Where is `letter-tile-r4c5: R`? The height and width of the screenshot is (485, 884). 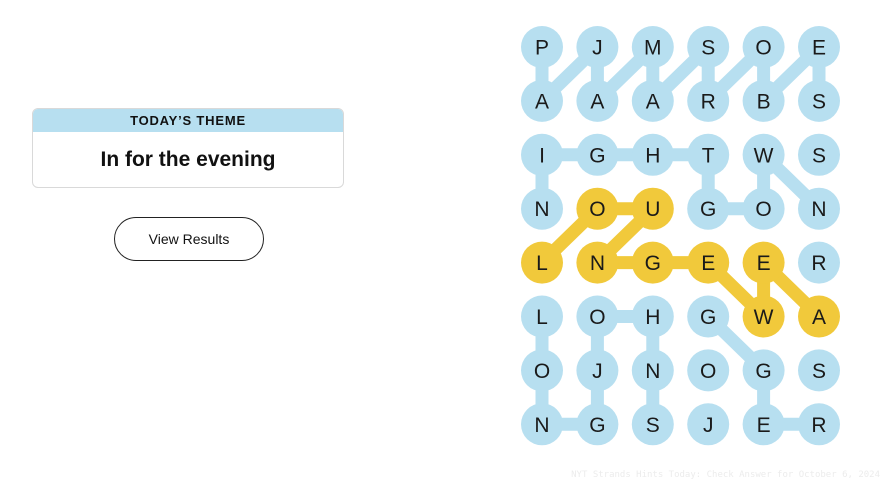
letter-tile-r4c5: R is located at coordinates (819, 262).